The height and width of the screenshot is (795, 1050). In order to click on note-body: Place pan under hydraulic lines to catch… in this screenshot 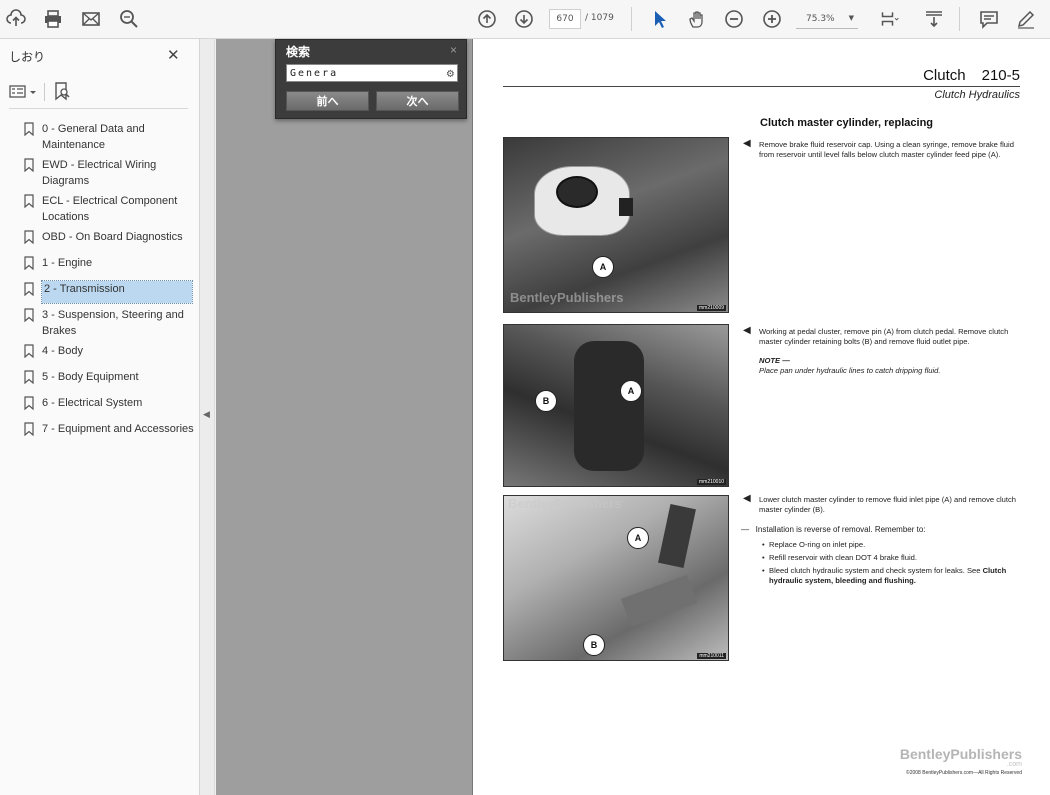, I will do `click(850, 370)`.